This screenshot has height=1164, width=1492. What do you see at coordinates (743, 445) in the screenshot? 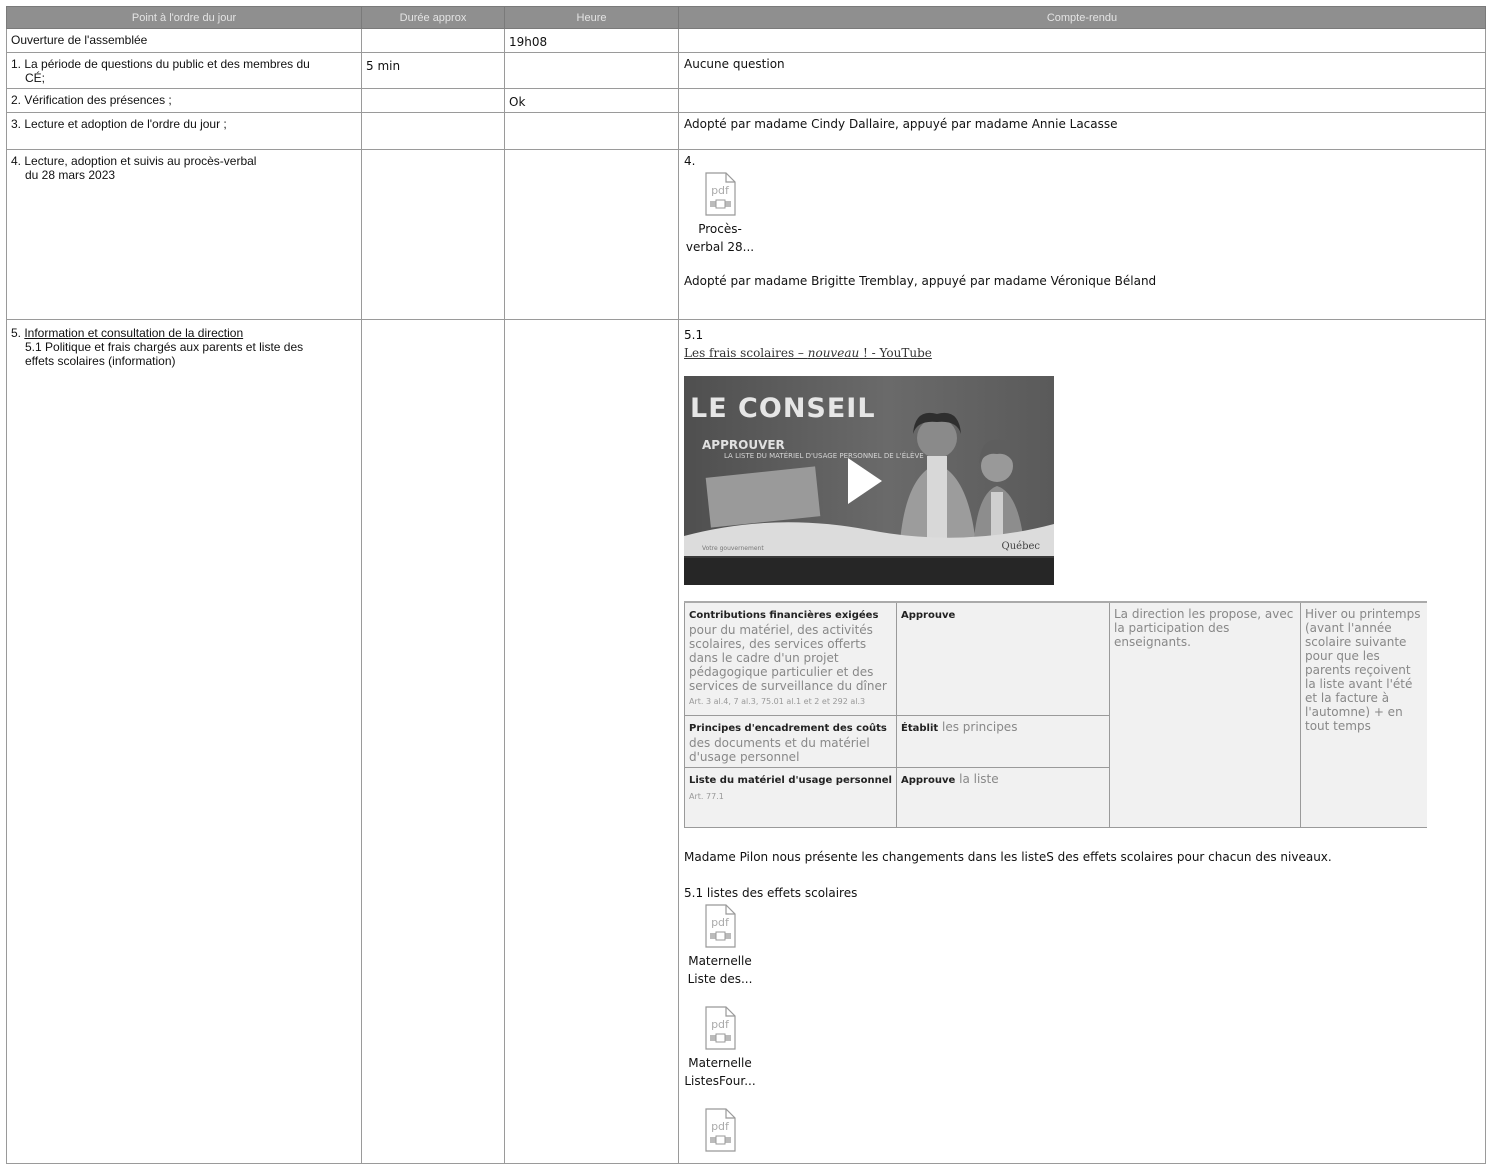
I see `video-subtitle: APPROUVER` at bounding box center [743, 445].